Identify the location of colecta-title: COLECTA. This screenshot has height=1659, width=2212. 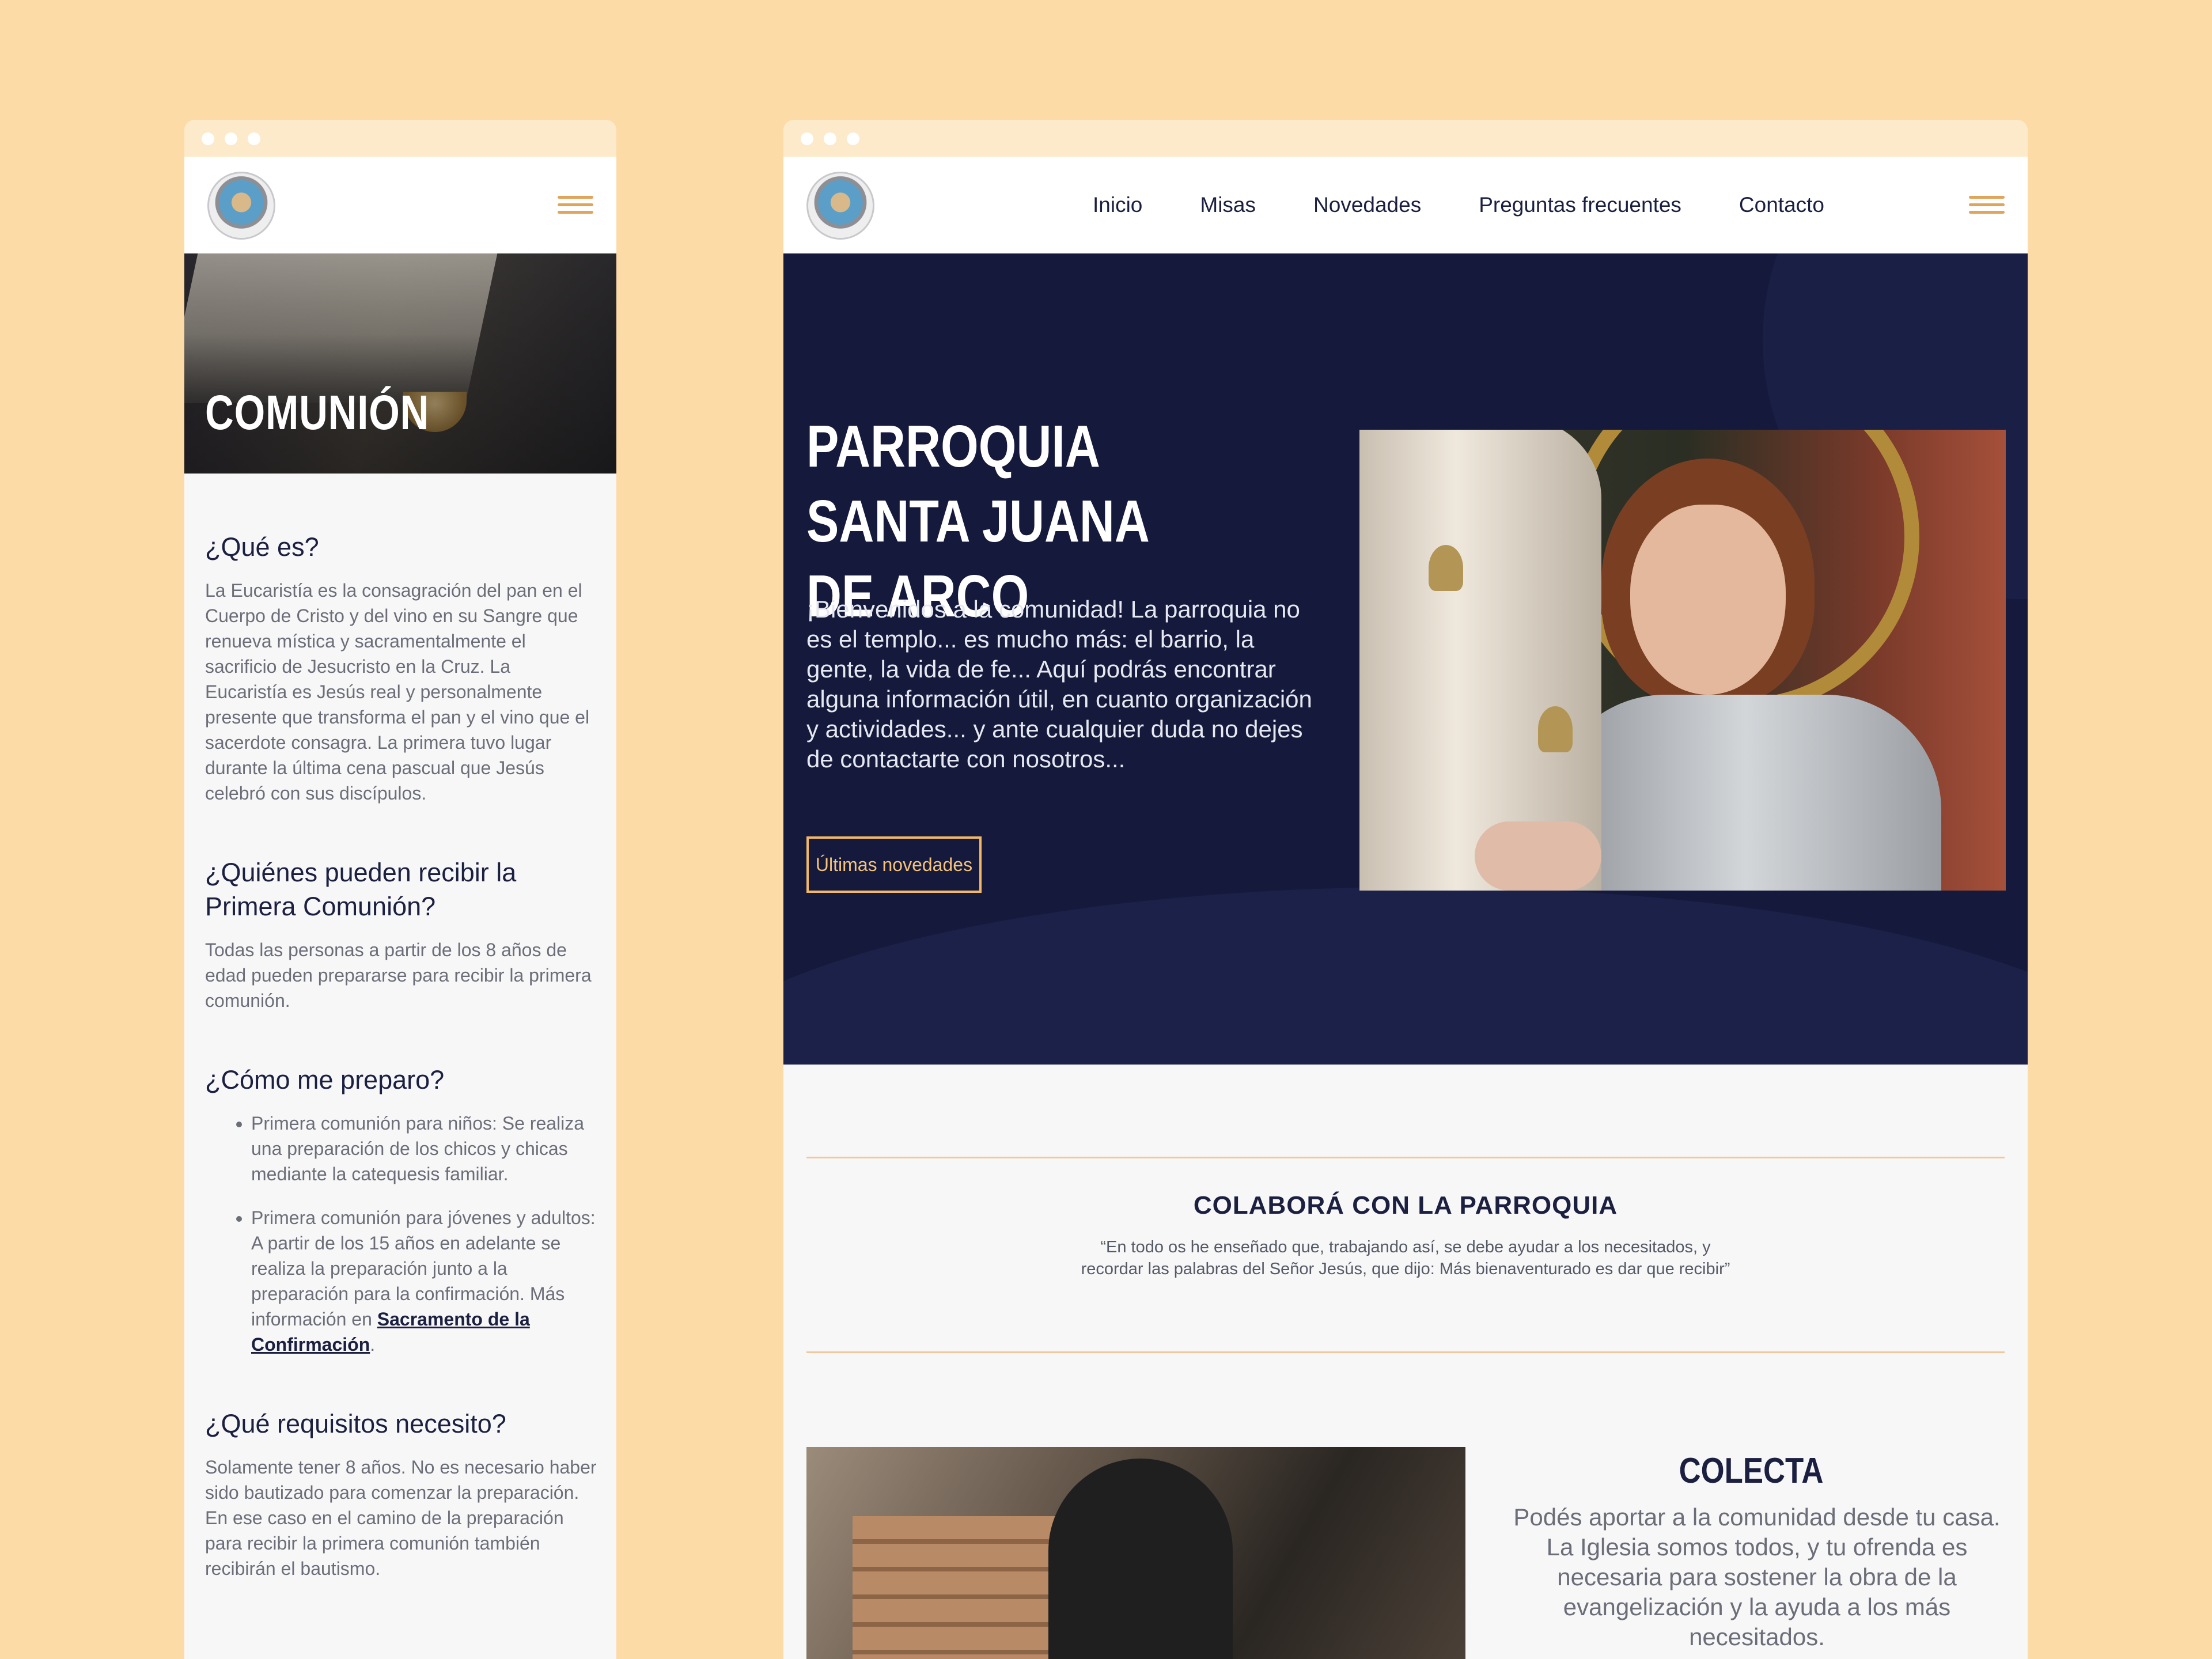
(1751, 1471).